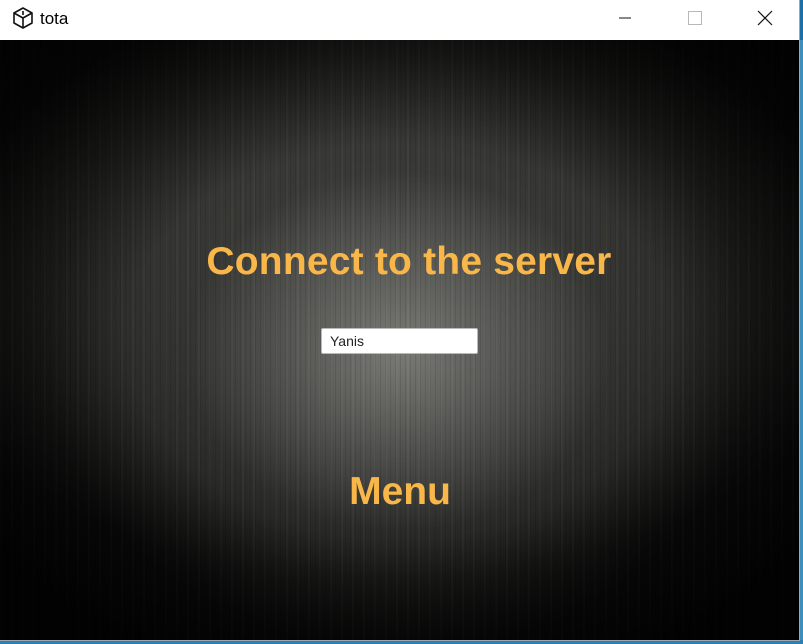 The width and height of the screenshot is (803, 644). I want to click on close-icon, so click(765, 20).